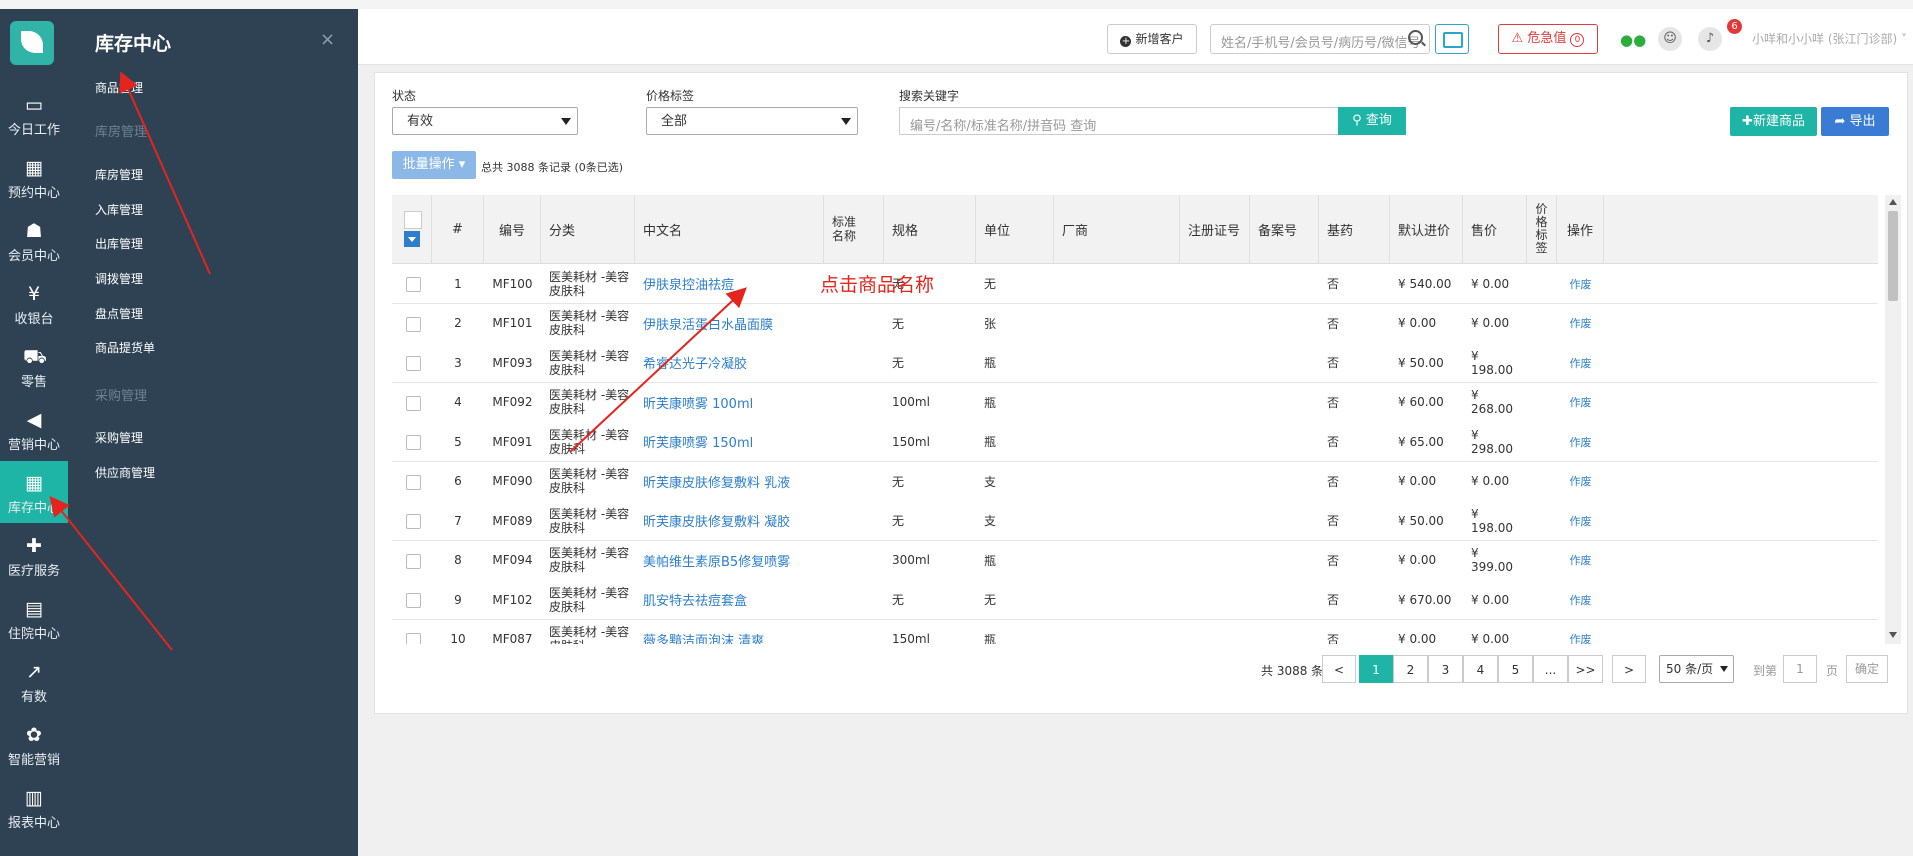  I want to click on customer-search-input: 姓名/手机号/会员号/病历号/微信号, so click(1320, 39).